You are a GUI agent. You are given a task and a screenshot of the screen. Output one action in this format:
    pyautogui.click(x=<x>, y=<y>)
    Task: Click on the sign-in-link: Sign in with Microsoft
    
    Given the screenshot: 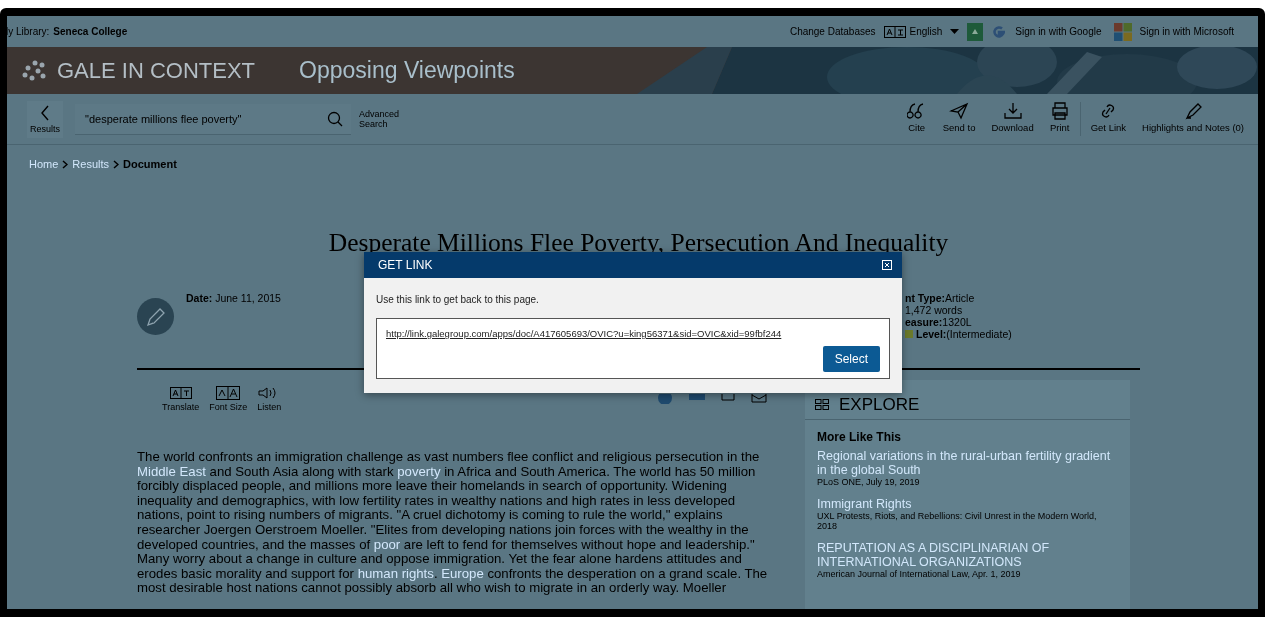 What is the action you would take?
    pyautogui.click(x=1186, y=31)
    